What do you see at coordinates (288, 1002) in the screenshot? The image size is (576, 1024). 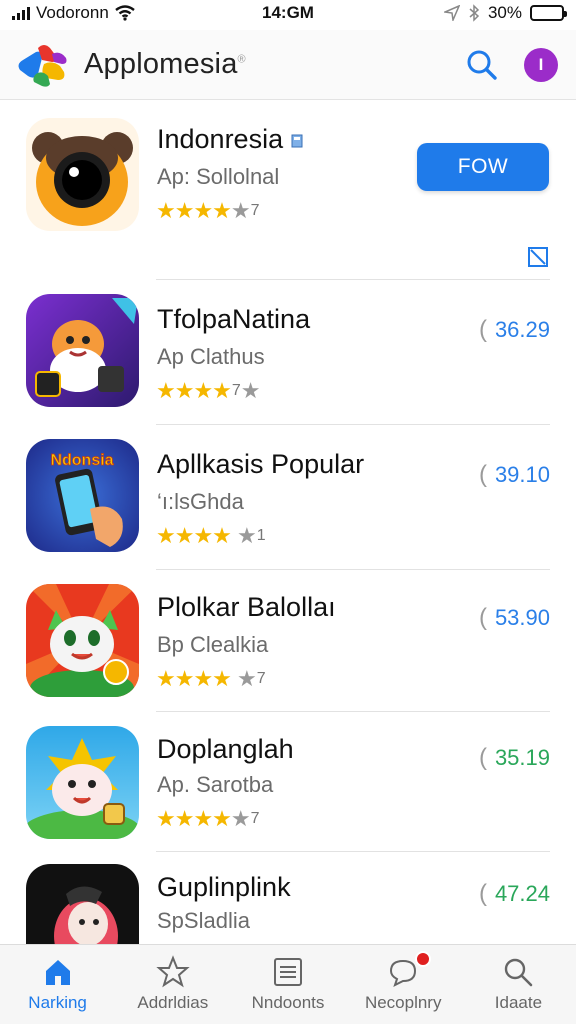 I see `tab-label: Nndoonts` at bounding box center [288, 1002].